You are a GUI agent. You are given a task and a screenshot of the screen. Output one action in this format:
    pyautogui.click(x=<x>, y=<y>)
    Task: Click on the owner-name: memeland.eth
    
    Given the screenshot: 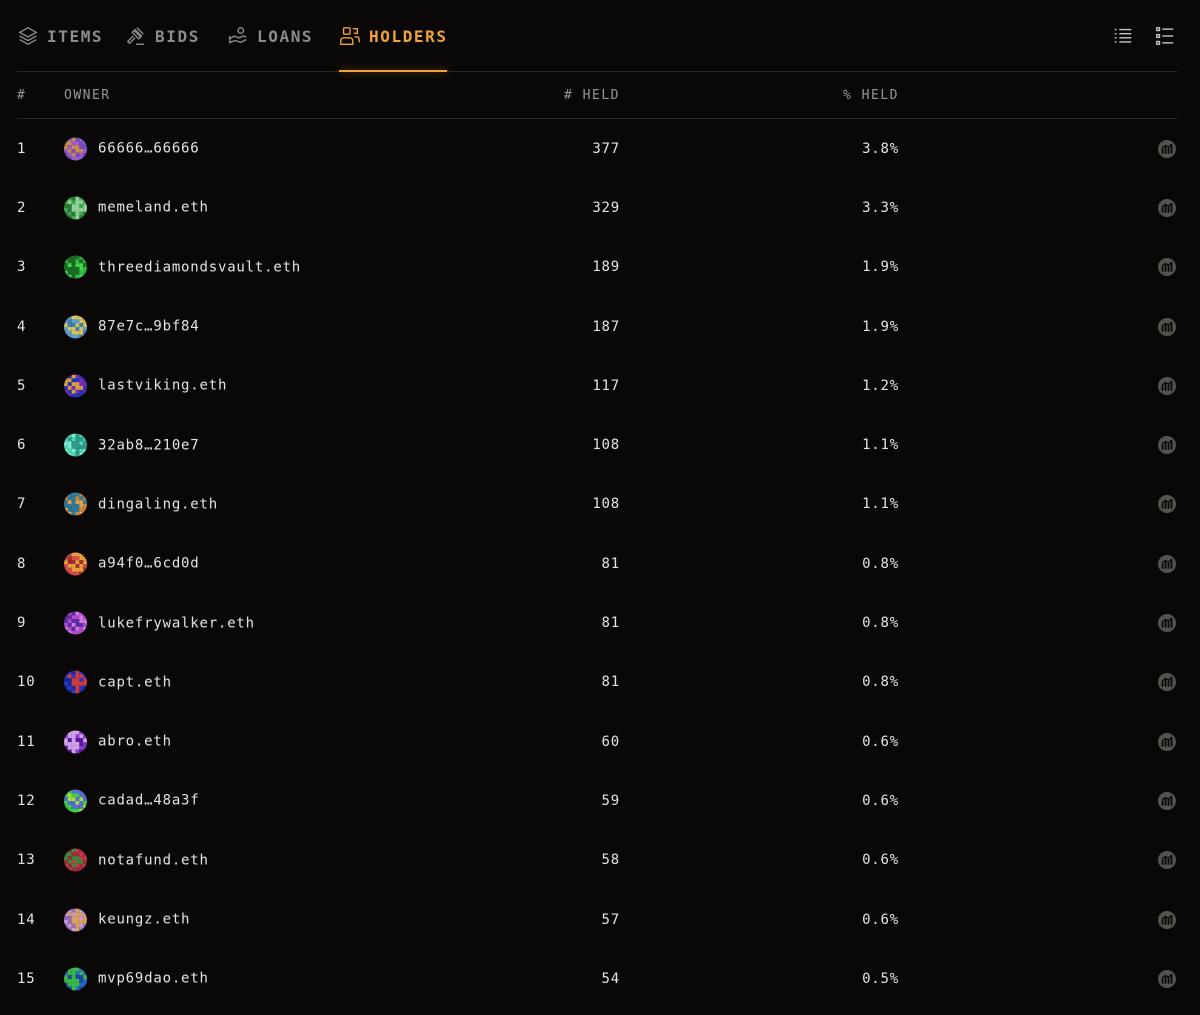 What is the action you would take?
    pyautogui.click(x=153, y=208)
    